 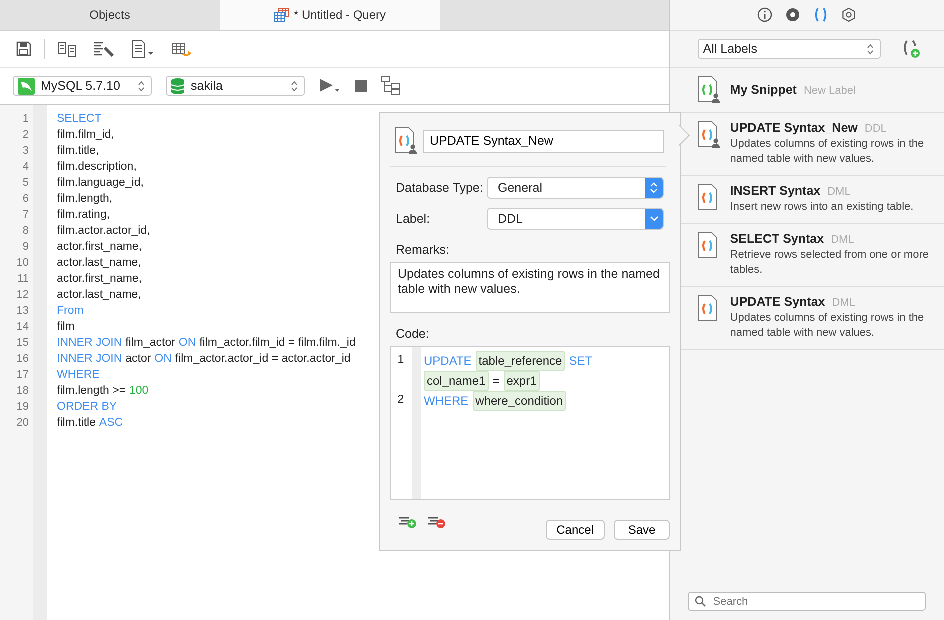 What do you see at coordinates (536, 400) in the screenshot?
I see `code-line: WHERE where_condition` at bounding box center [536, 400].